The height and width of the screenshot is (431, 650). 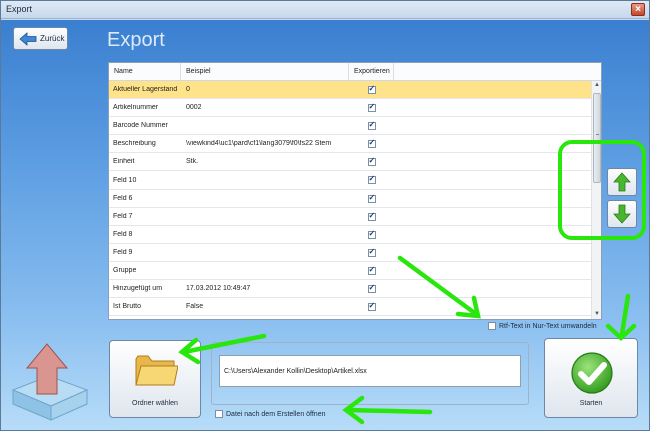 I want to click on row-example: Stk., so click(x=192, y=162).